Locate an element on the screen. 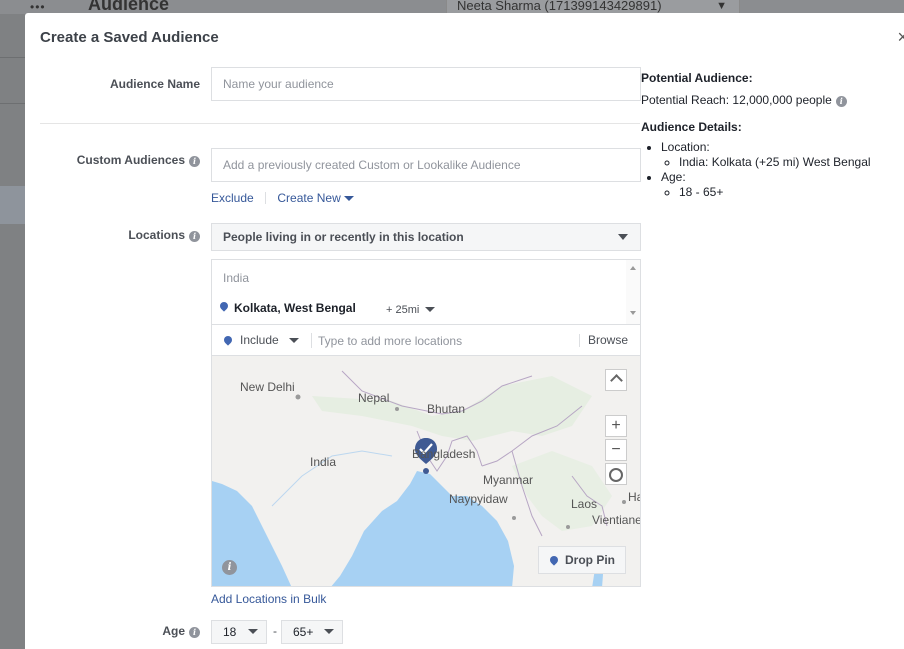 This screenshot has width=904, height=649. section-divider is located at coordinates (340, 123).